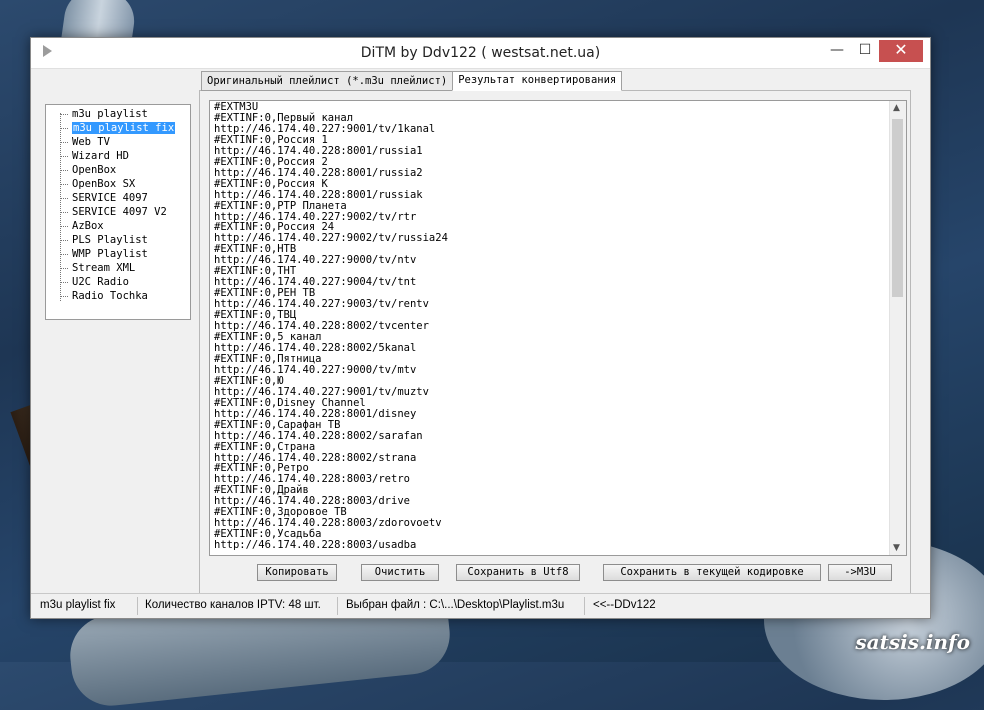 This screenshot has width=984, height=710. I want to click on format-item: SERVICE 4097, so click(118, 198).